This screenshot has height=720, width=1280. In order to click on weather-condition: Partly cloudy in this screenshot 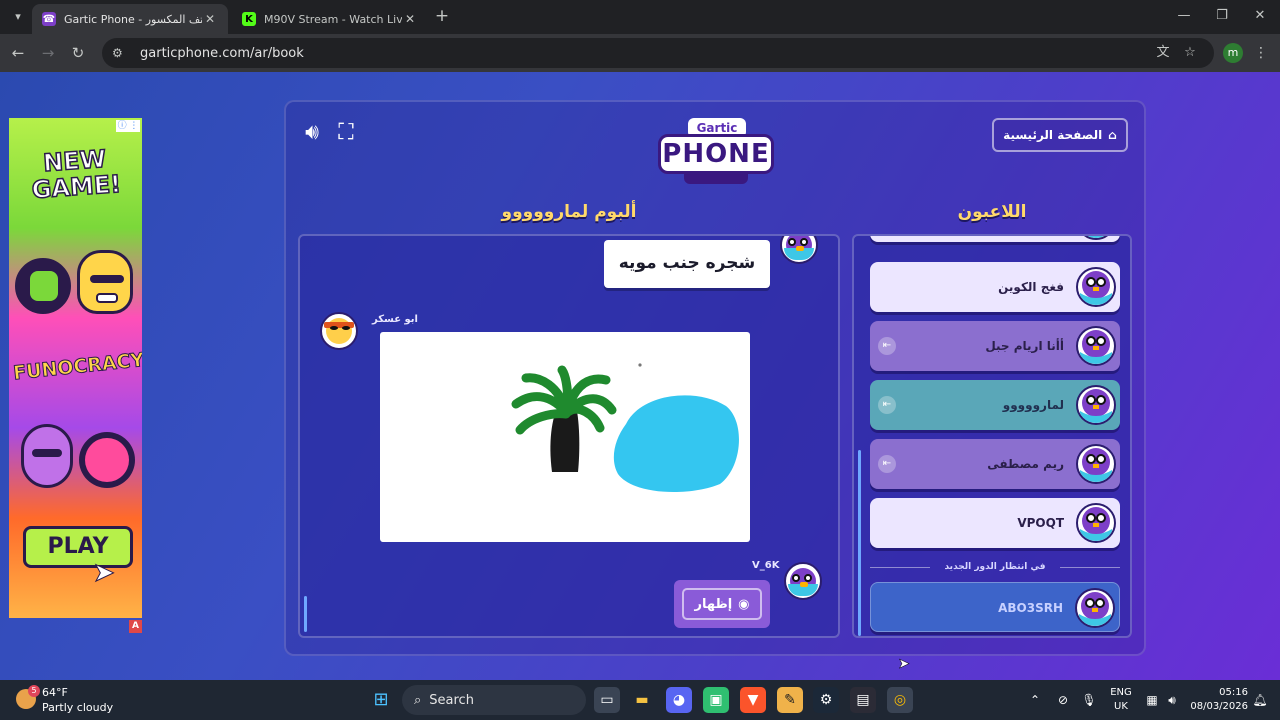, I will do `click(78, 707)`.